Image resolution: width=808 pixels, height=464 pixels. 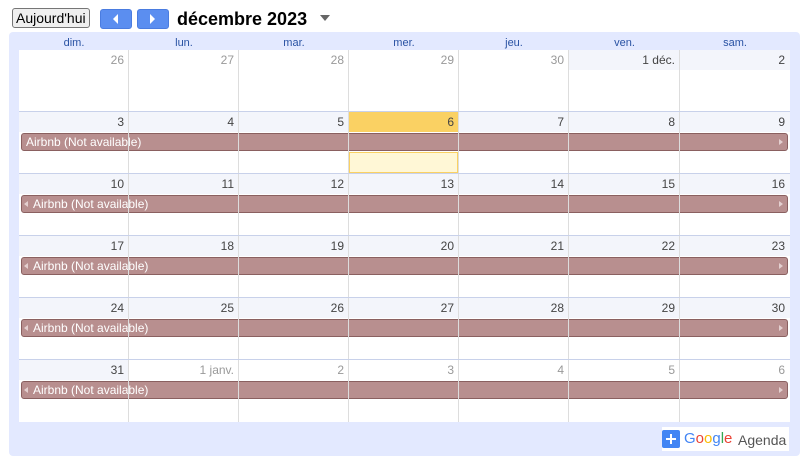 I want to click on chevron-right-icon, so click(x=152, y=19).